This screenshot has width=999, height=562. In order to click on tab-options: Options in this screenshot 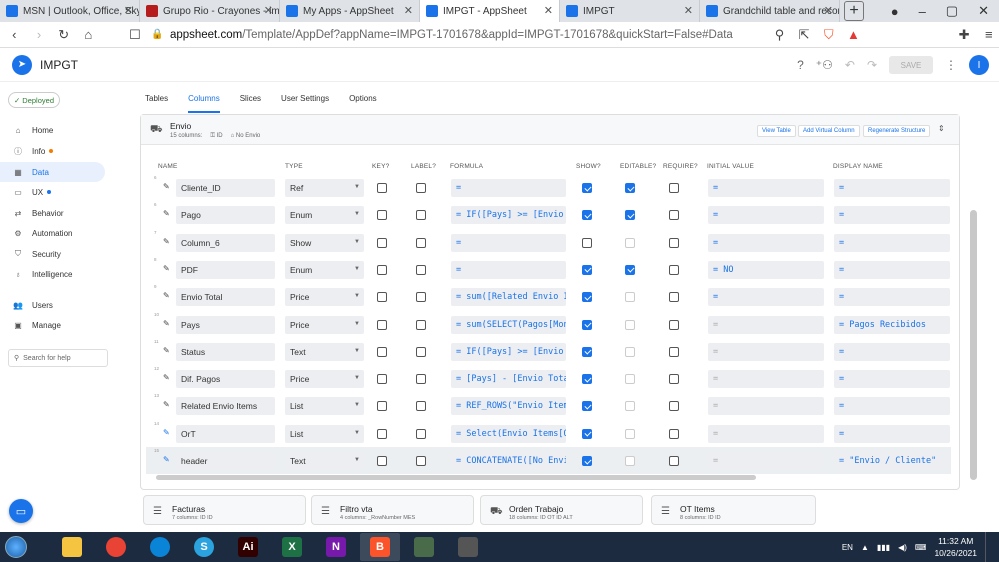, I will do `click(363, 103)`.